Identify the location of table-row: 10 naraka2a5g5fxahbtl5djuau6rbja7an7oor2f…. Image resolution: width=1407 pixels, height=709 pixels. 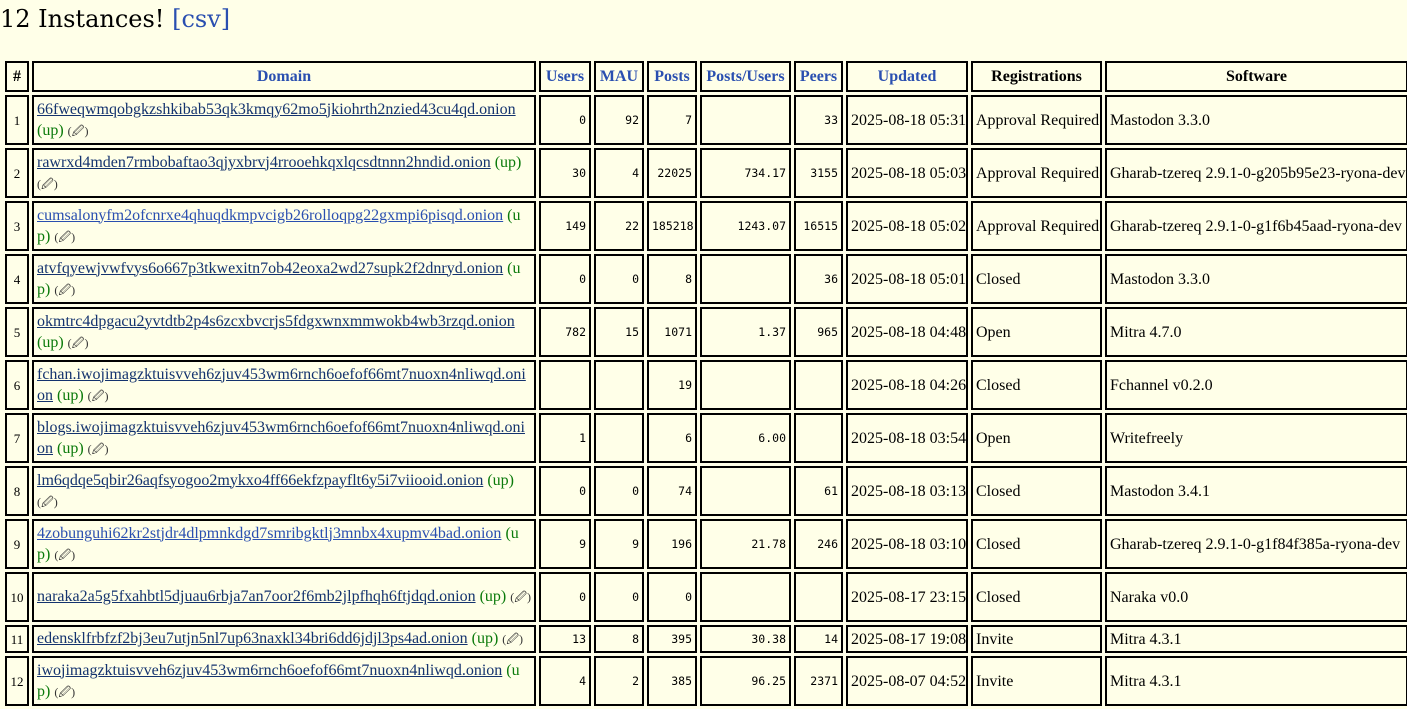
(706, 597).